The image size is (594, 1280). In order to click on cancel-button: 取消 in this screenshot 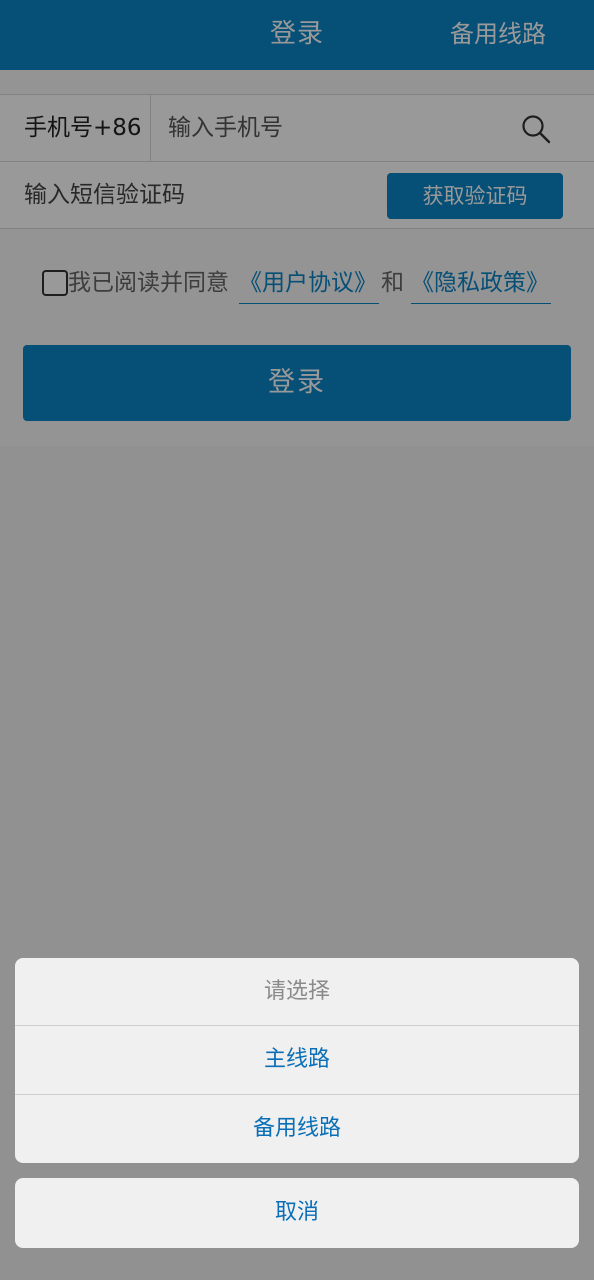, I will do `click(297, 1213)`.